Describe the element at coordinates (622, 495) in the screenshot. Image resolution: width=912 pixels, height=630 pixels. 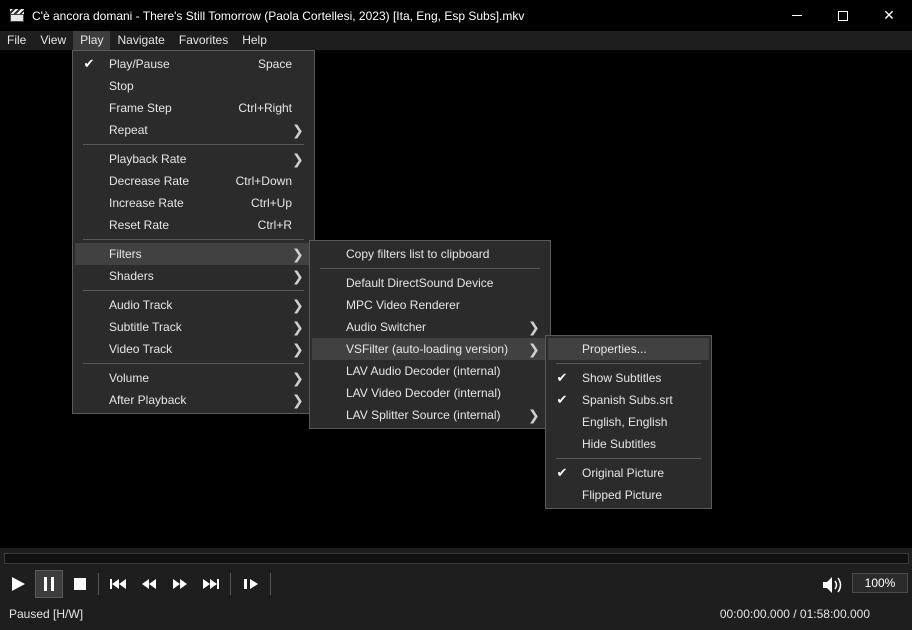
I see `menu-item-label: Flipped Picture` at that location.